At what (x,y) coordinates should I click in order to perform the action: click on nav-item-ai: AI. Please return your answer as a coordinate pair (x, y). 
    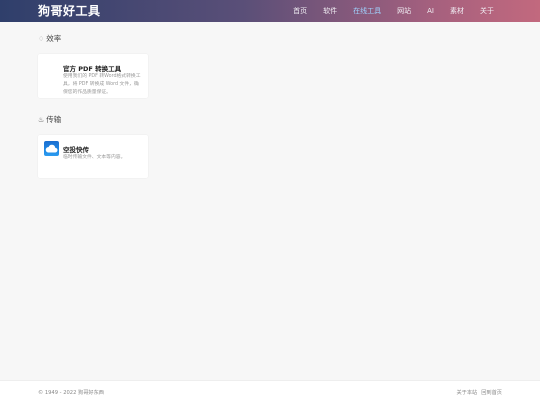
    Looking at the image, I should click on (430, 11).